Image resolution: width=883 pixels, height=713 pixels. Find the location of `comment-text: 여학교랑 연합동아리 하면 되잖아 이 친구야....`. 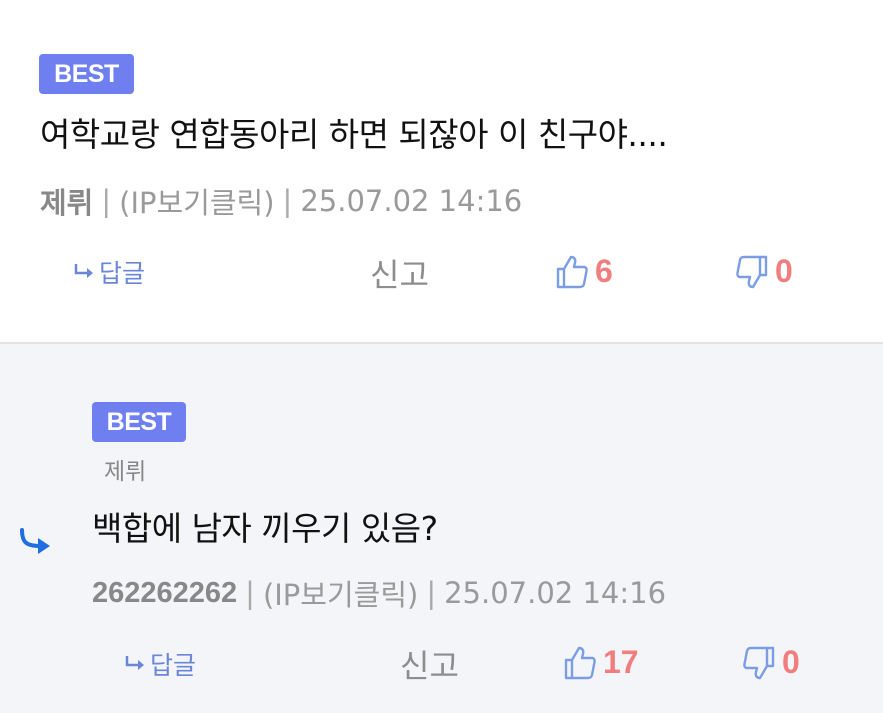

comment-text: 여학교랑 연합동아리 하면 되잖아 이 친구야.... is located at coordinates (354, 134).